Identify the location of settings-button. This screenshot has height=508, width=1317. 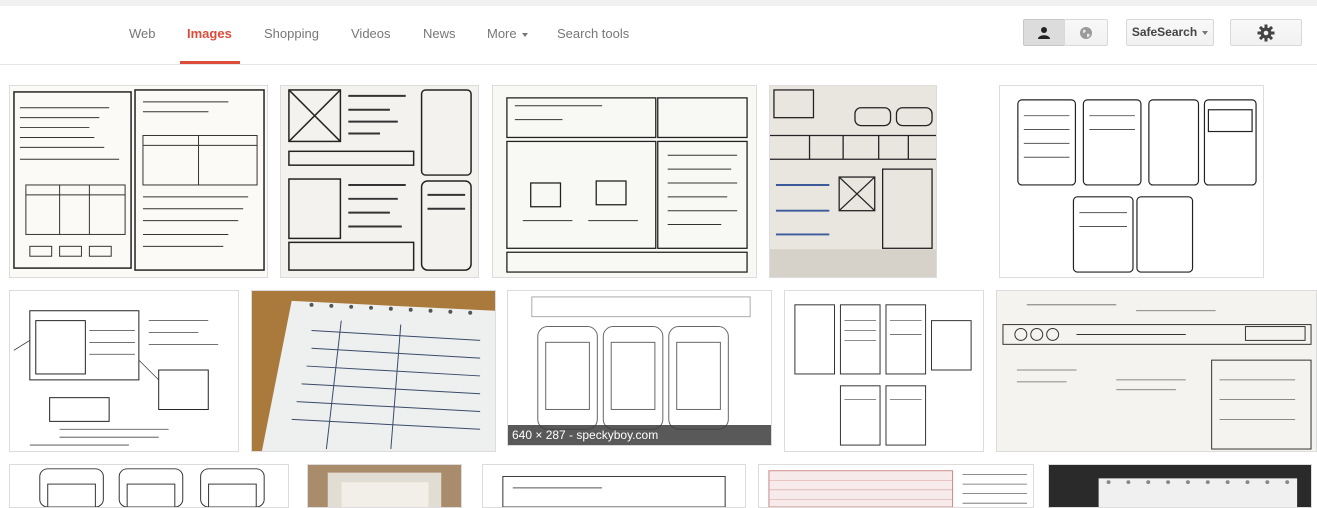
(1266, 32).